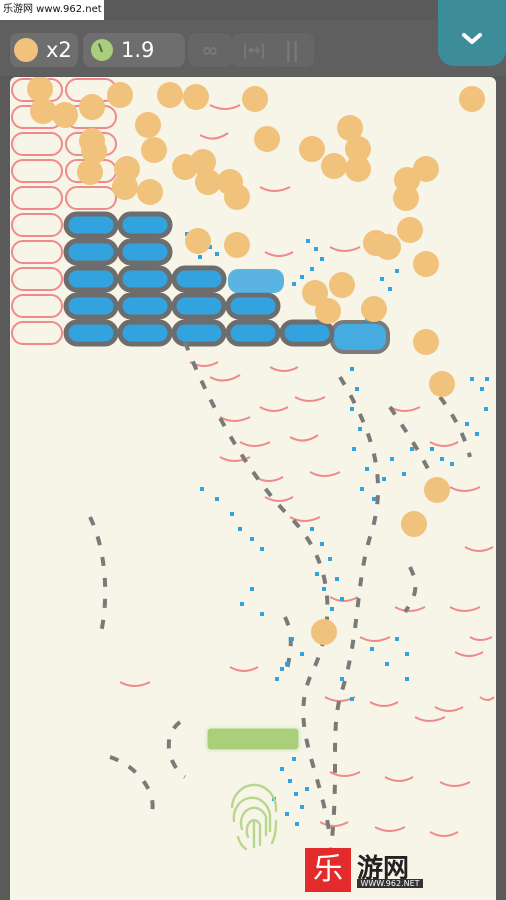 Image resolution: width=506 pixels, height=900 pixels. Describe the element at coordinates (328, 870) in the screenshot. I see `logo-mark: 乐` at that location.